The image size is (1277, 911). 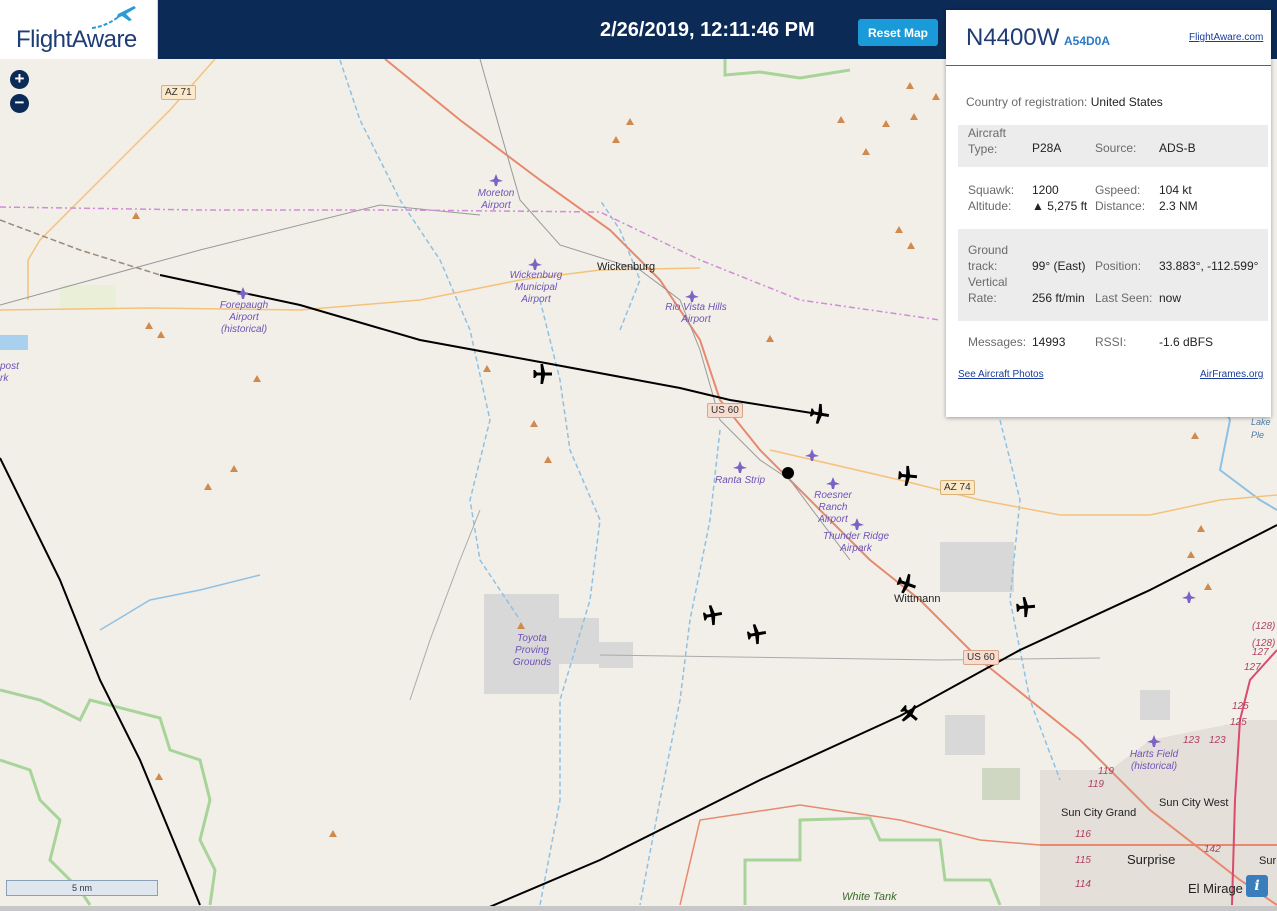 I want to click on boundary, so click(x=80, y=247).